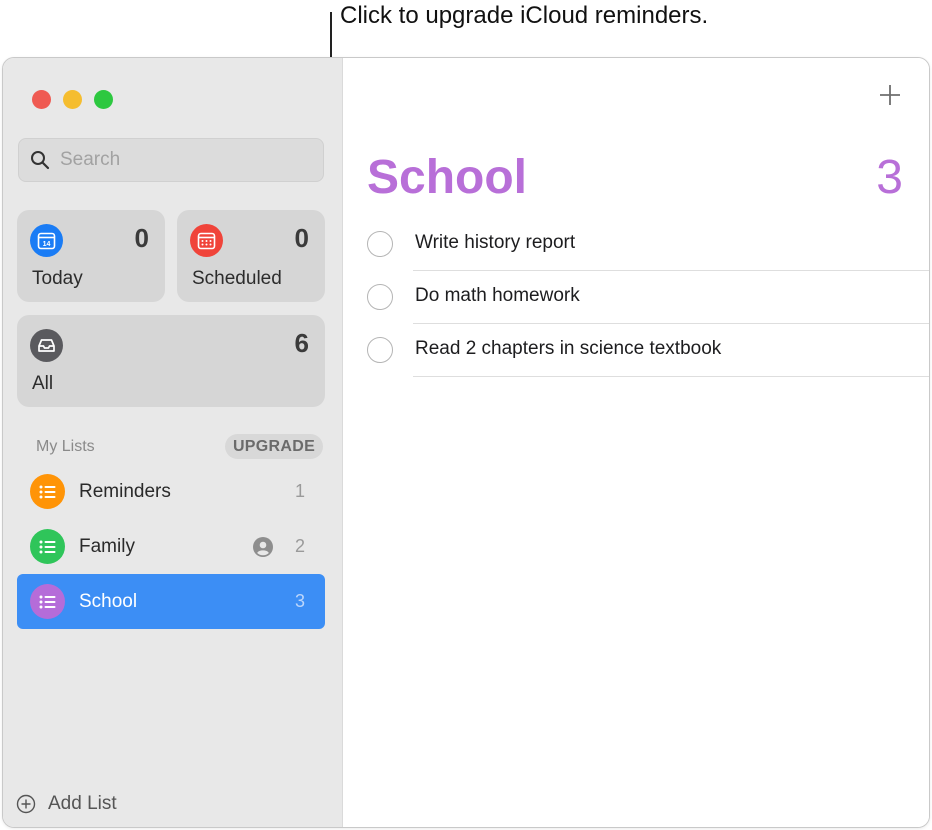  I want to click on list-title: School, so click(447, 177).